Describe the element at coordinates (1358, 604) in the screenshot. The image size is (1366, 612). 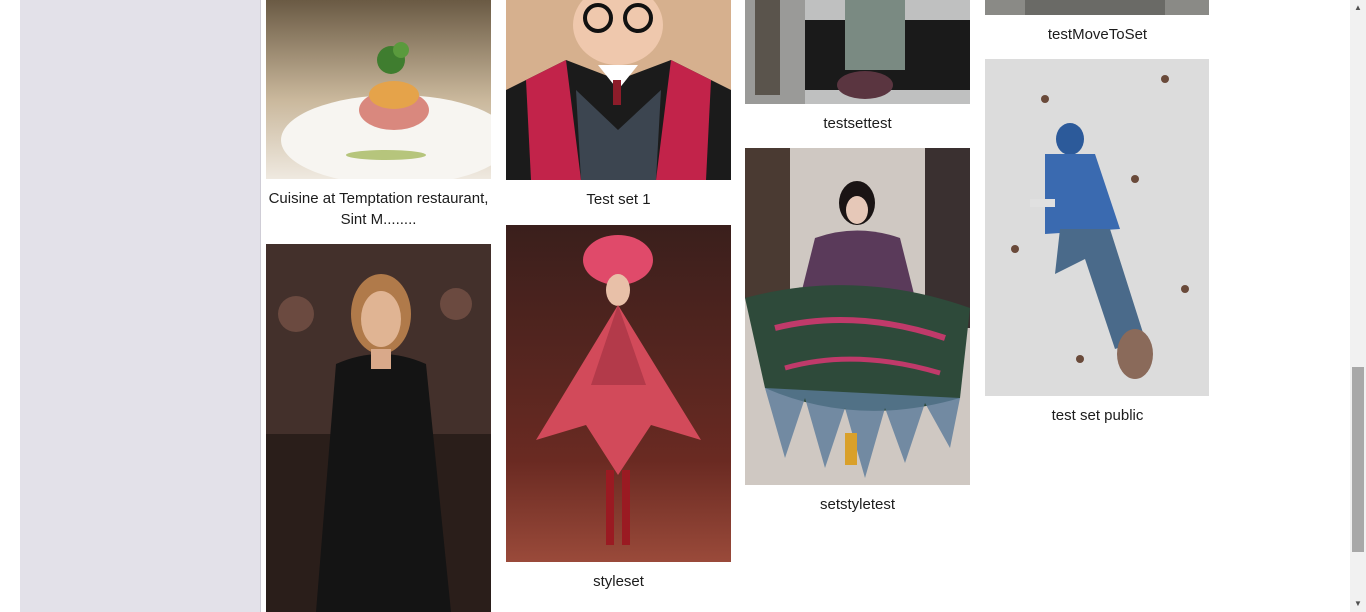
I see `chevron-down-icon: ▼` at that location.